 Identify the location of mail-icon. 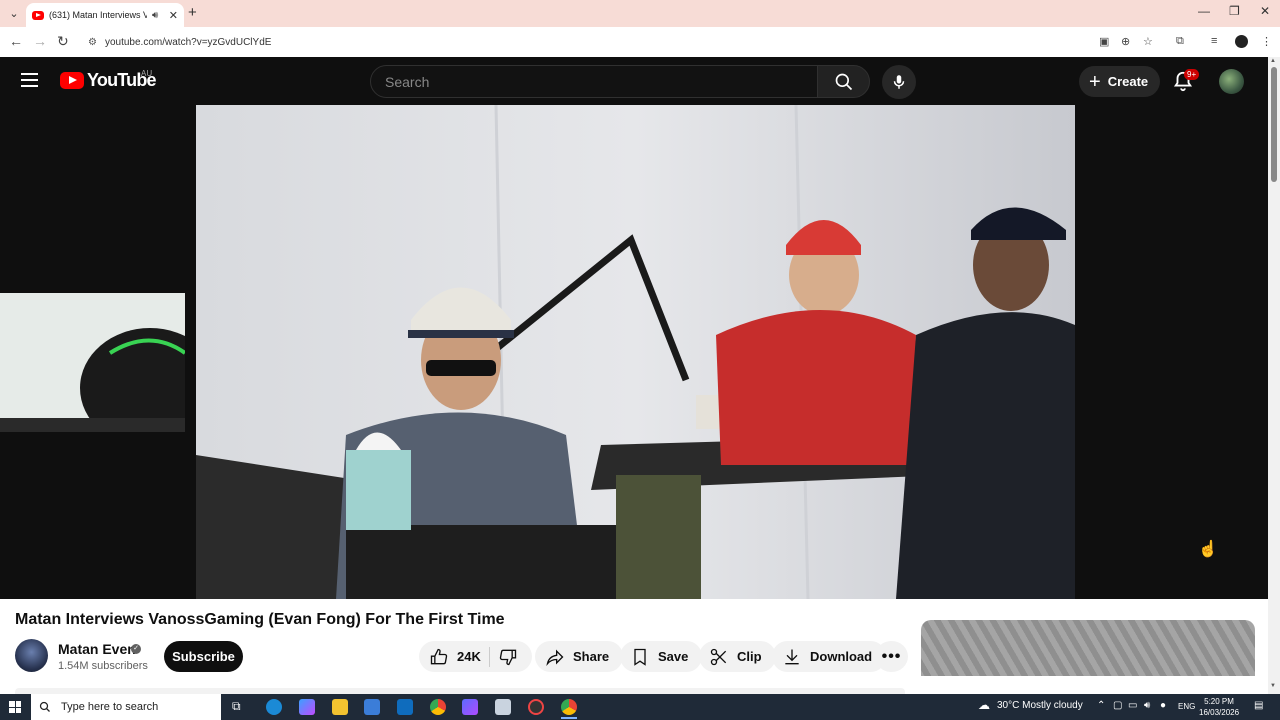
(405, 707).